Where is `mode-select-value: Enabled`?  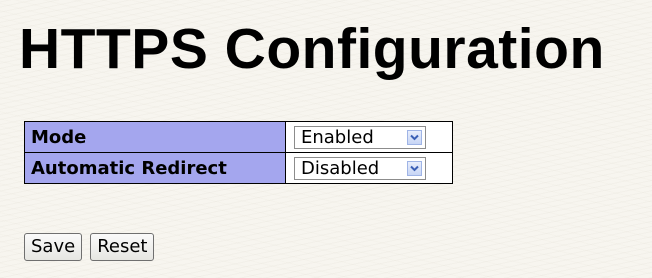
mode-select-value: Enabled is located at coordinates (337, 137).